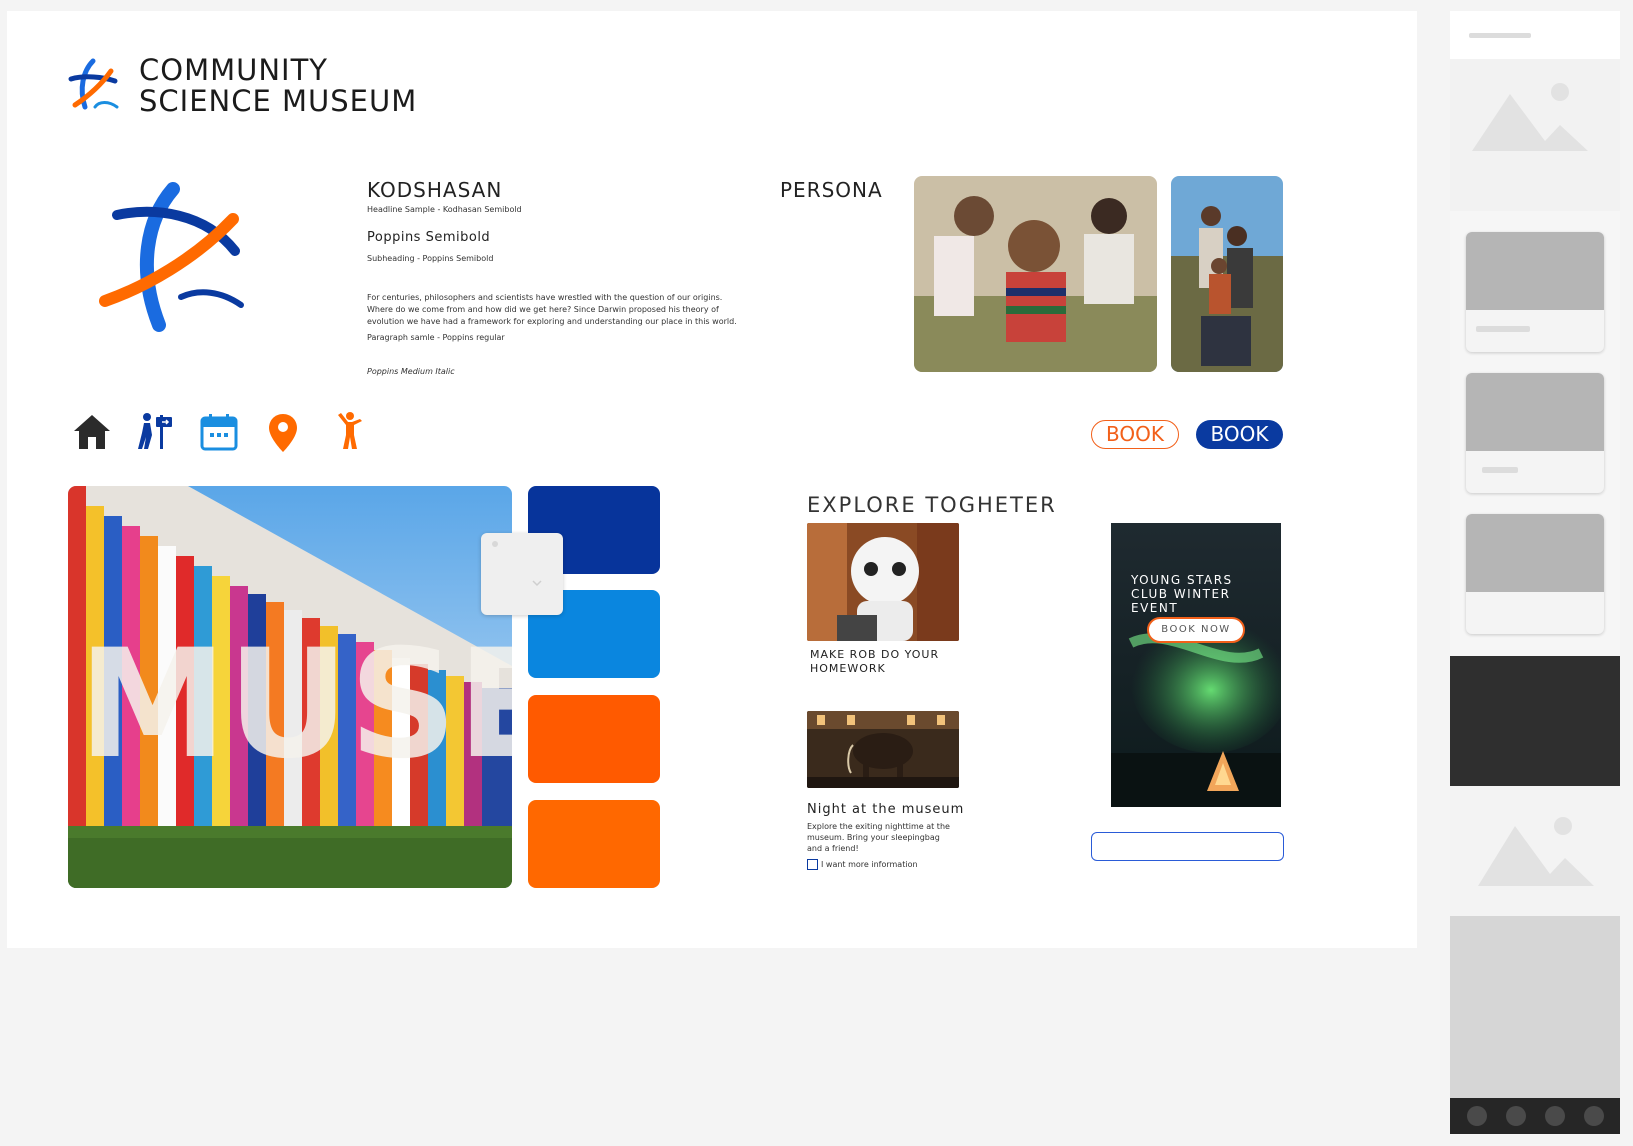 The image size is (1633, 1146). I want to click on empty-input-field, so click(1187, 846).